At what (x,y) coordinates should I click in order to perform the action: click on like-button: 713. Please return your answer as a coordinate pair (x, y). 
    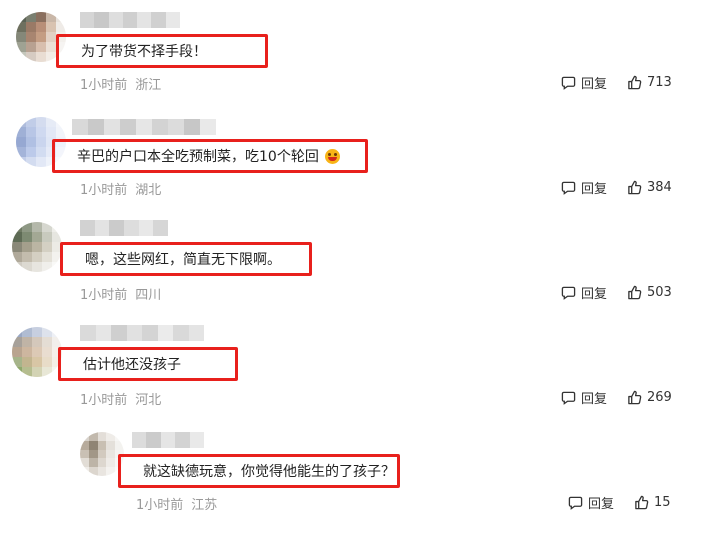
    Looking at the image, I should click on (649, 82).